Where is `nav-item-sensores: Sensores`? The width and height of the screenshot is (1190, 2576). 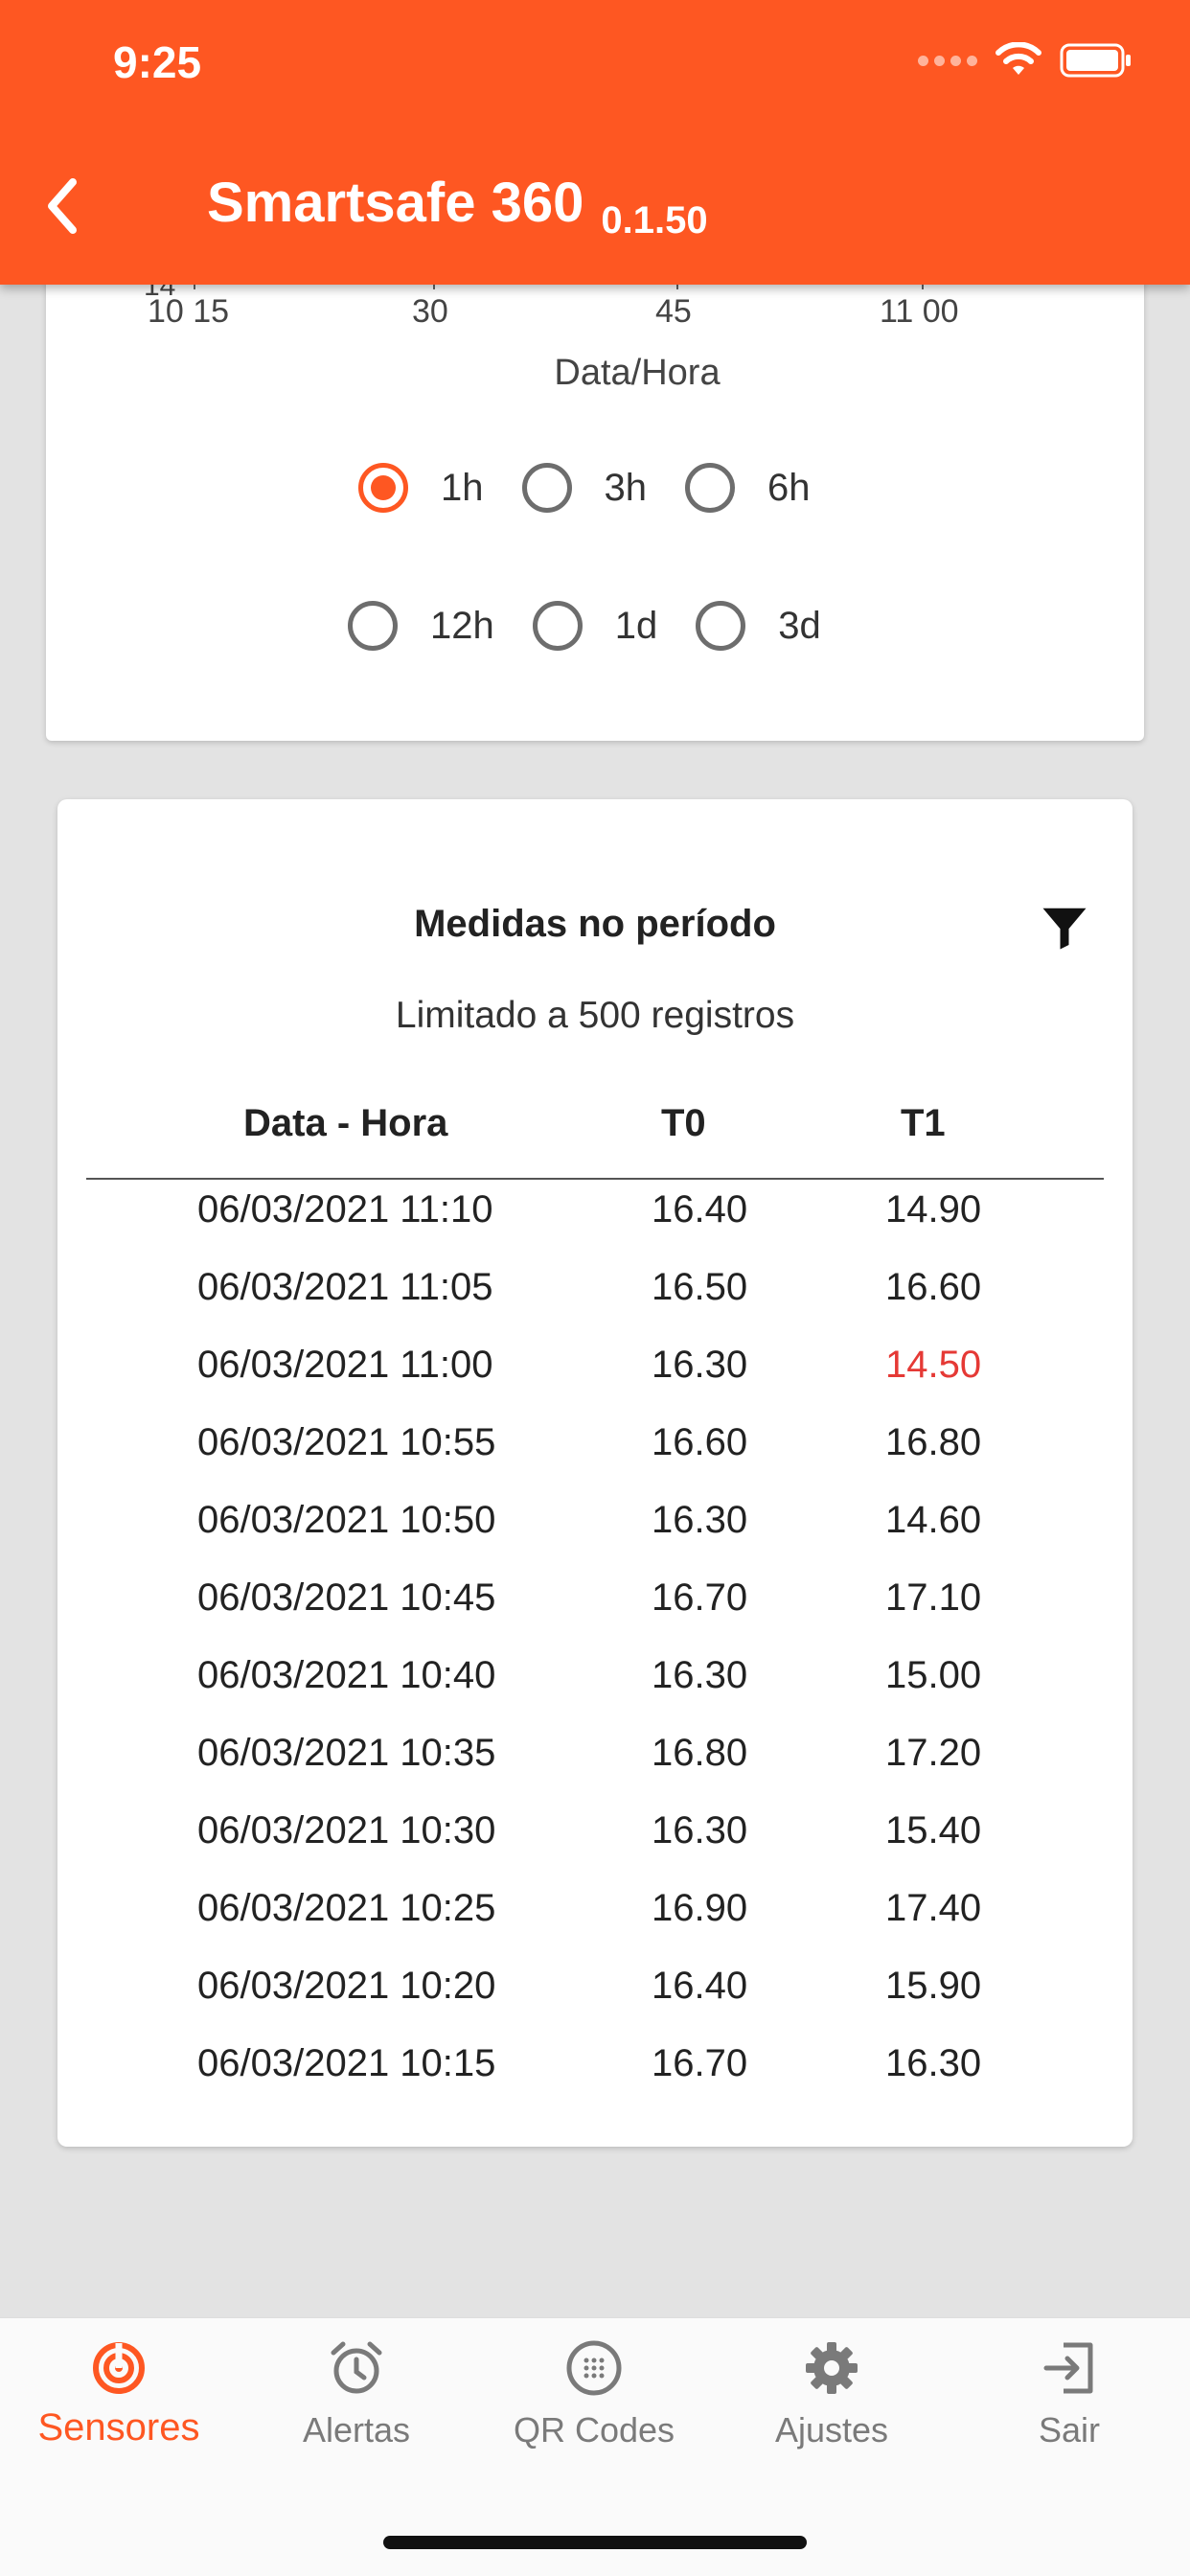
nav-item-sensores: Sensores is located at coordinates (119, 2395).